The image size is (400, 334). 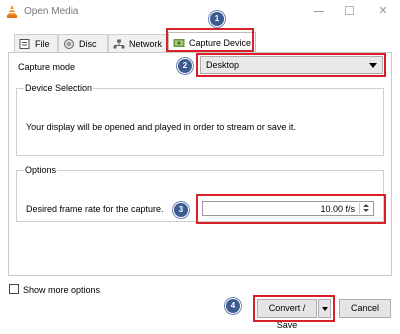 What do you see at coordinates (291, 65) in the screenshot?
I see `highlight-box-capture-mode` at bounding box center [291, 65].